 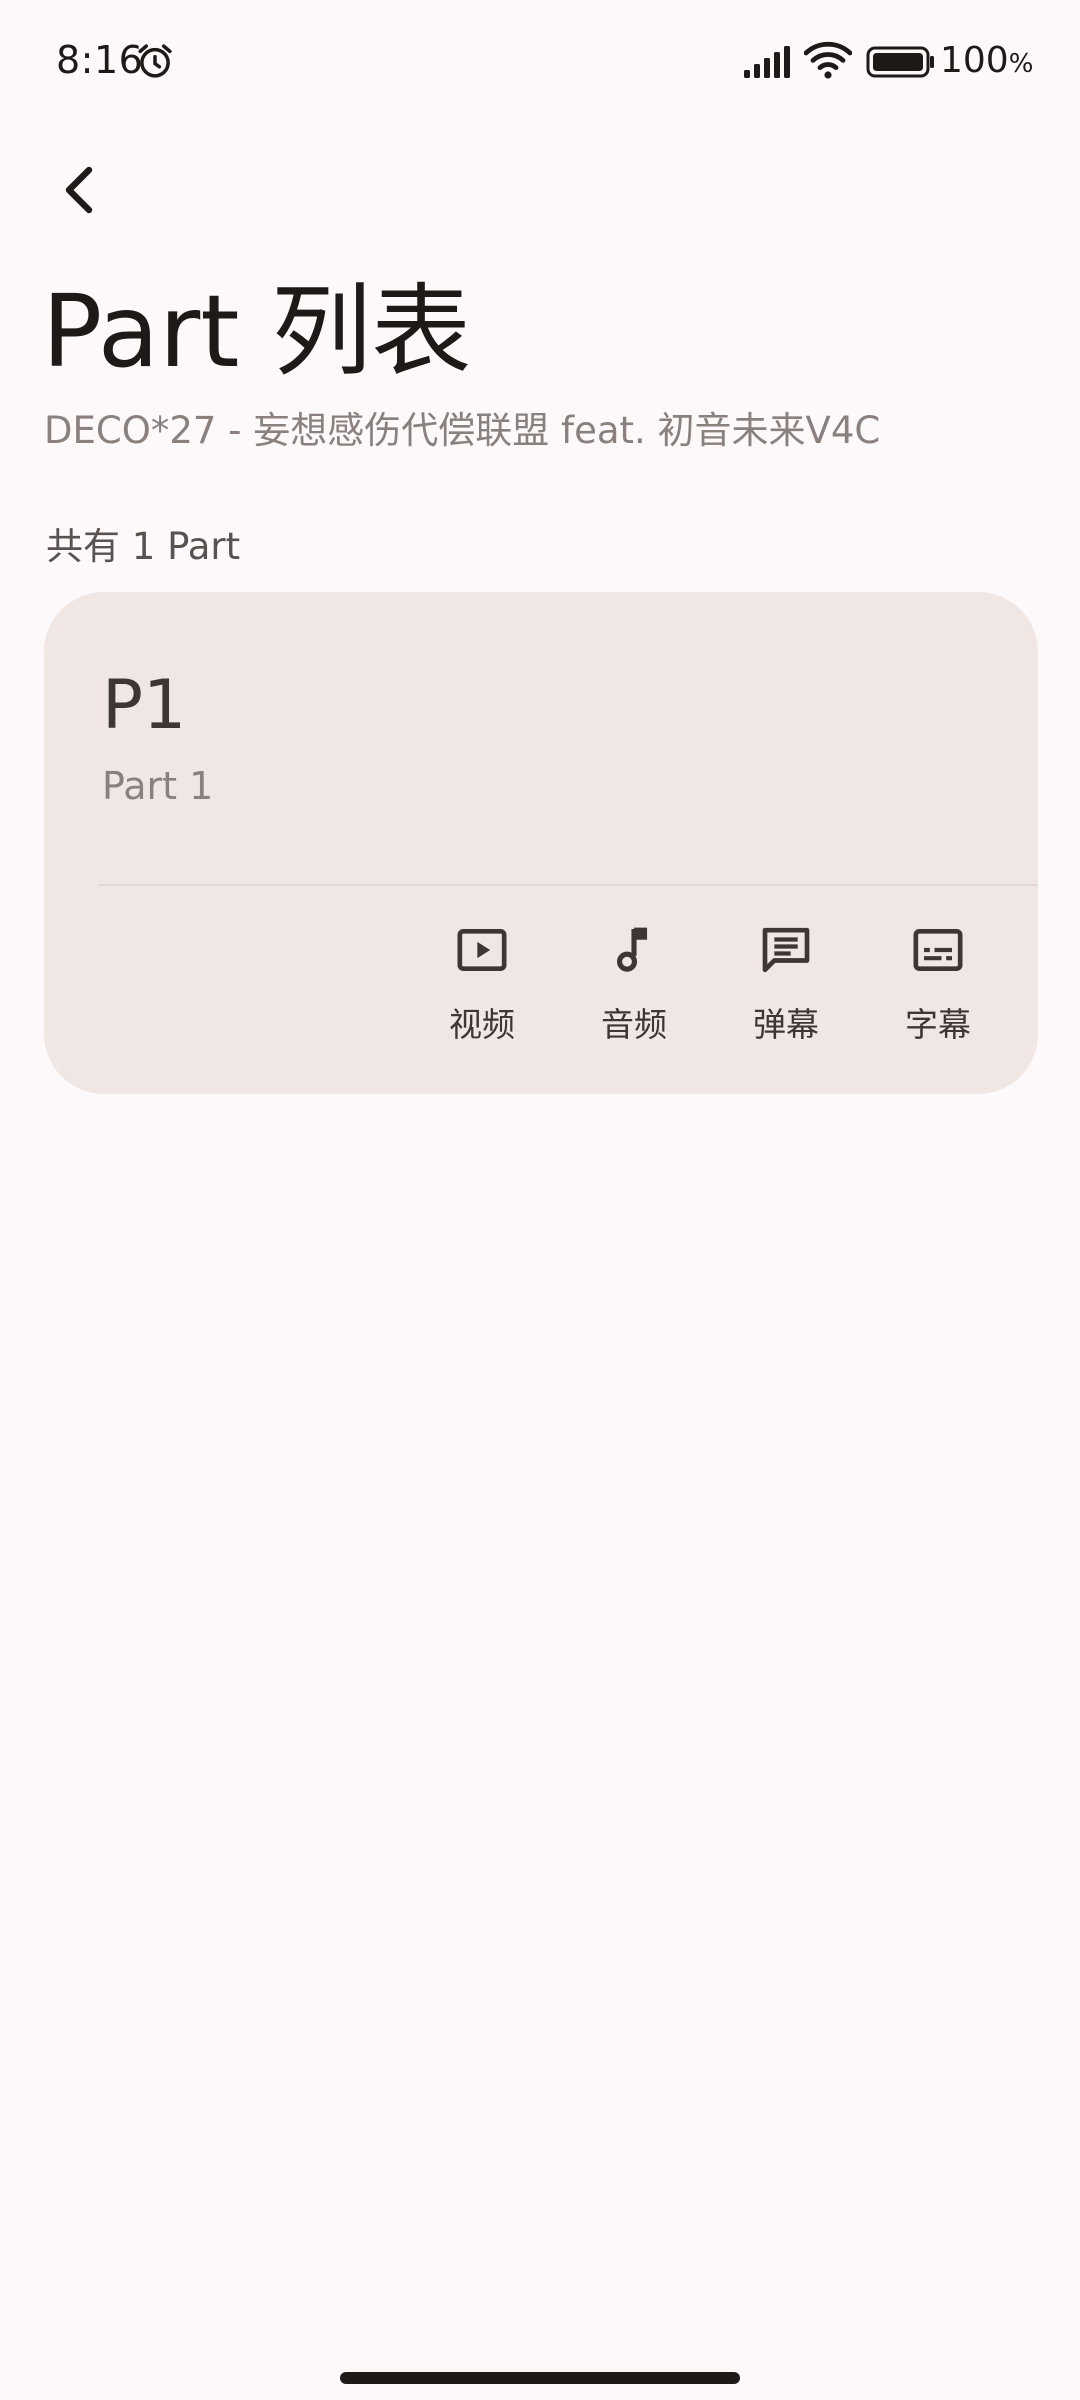 I want to click on part-label: Part 1, so click(x=158, y=786).